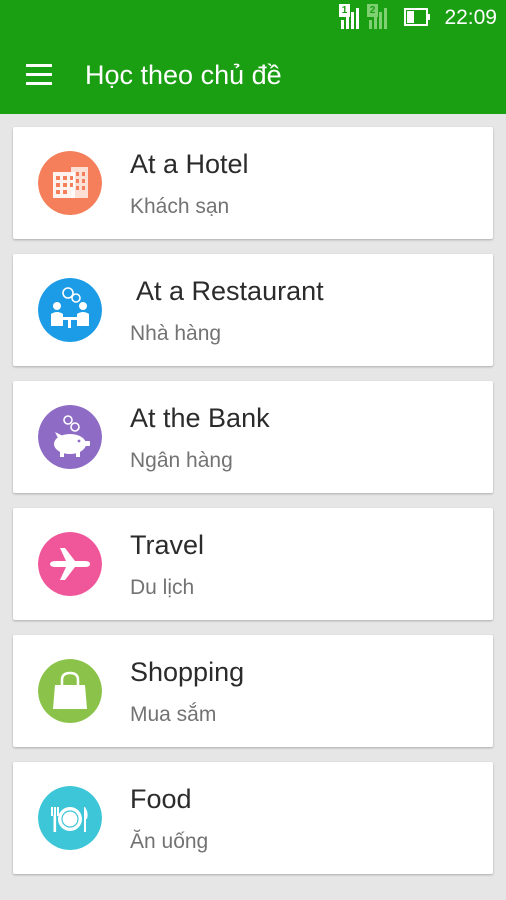  I want to click on battery-icon, so click(418, 19).